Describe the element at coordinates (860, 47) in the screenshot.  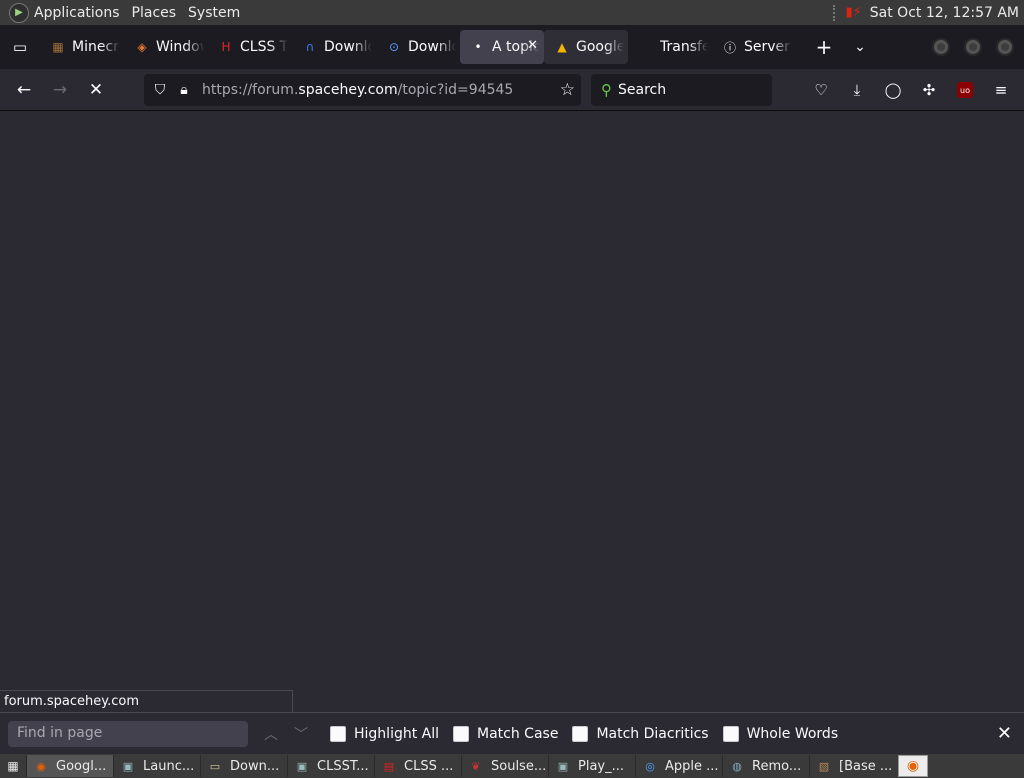
I see `list-all-tabs-button: ⌄` at that location.